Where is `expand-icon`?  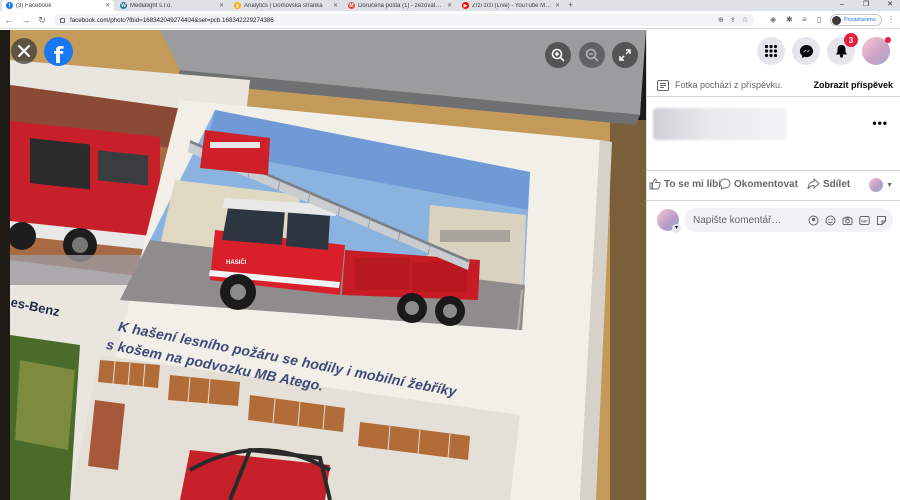 expand-icon is located at coordinates (625, 55).